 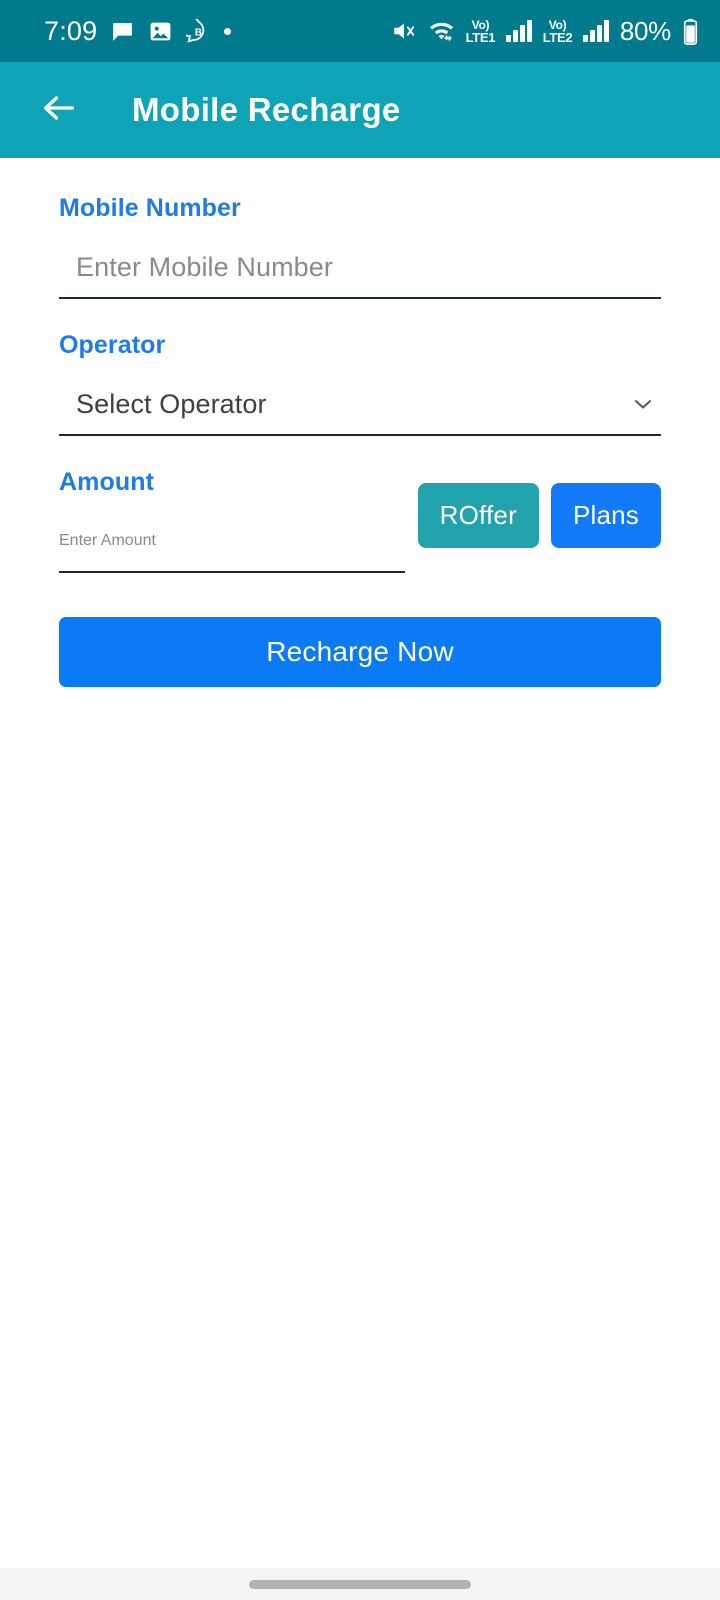 I want to click on volte-2-icon: Vo) LTE2, so click(x=558, y=31).